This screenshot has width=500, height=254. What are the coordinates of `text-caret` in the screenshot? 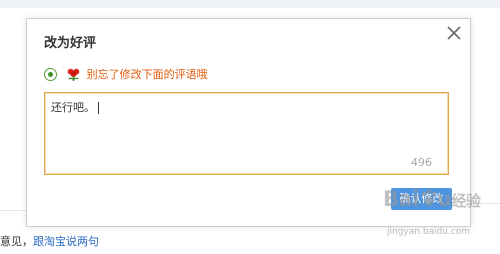 It's located at (98, 108).